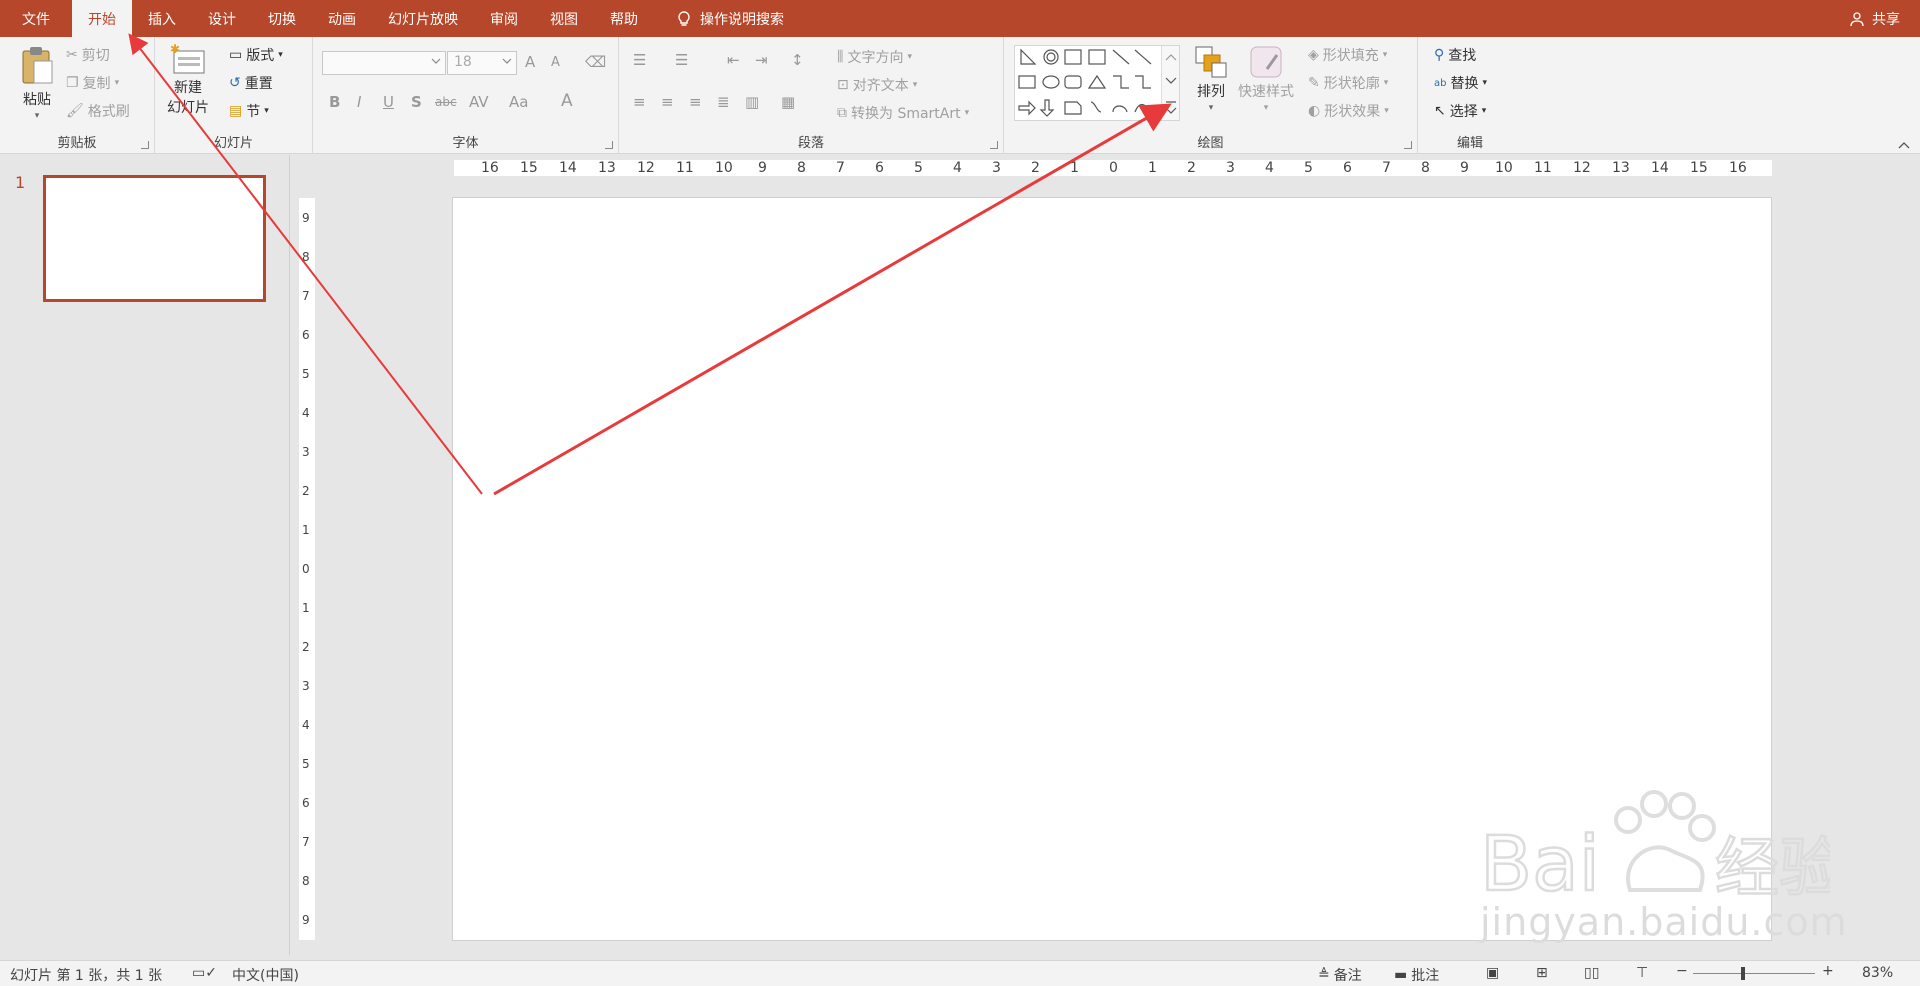  What do you see at coordinates (98, 111) in the screenshot?
I see `format-painter-button: 🖌 格式刷` at bounding box center [98, 111].